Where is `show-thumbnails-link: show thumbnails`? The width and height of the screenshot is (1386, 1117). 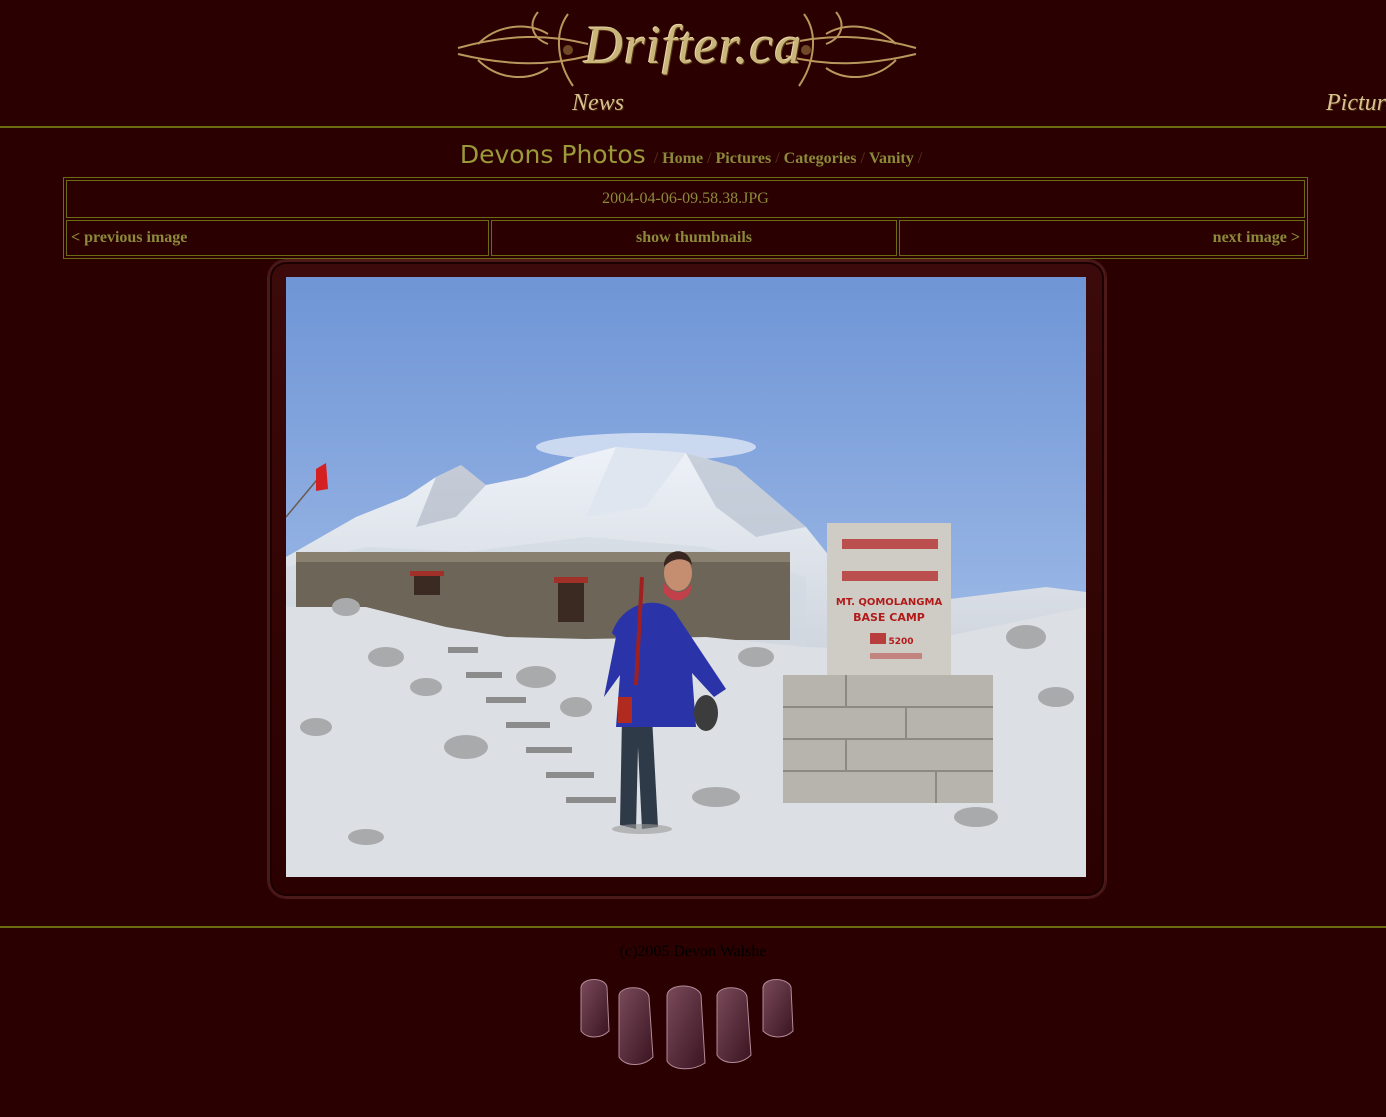 show-thumbnails-link: show thumbnails is located at coordinates (694, 237).